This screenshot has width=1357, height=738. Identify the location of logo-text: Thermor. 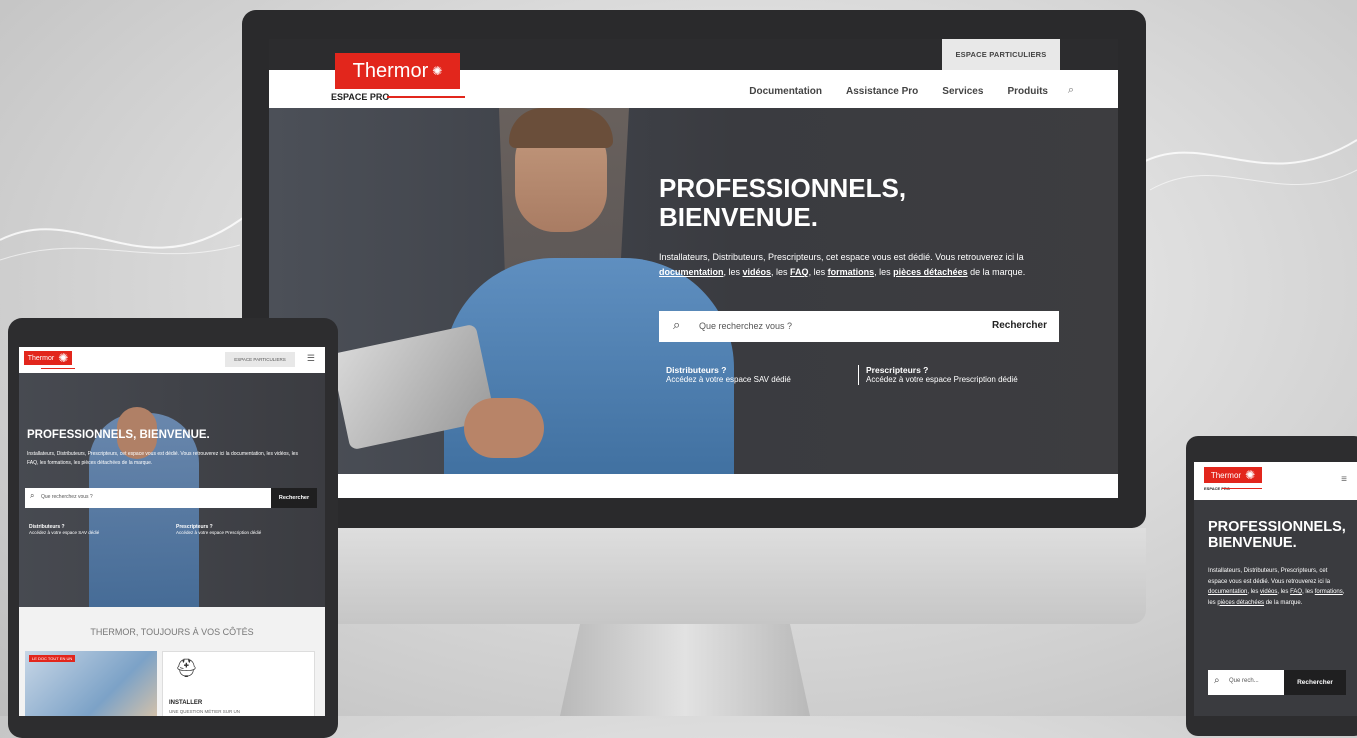
(390, 70).